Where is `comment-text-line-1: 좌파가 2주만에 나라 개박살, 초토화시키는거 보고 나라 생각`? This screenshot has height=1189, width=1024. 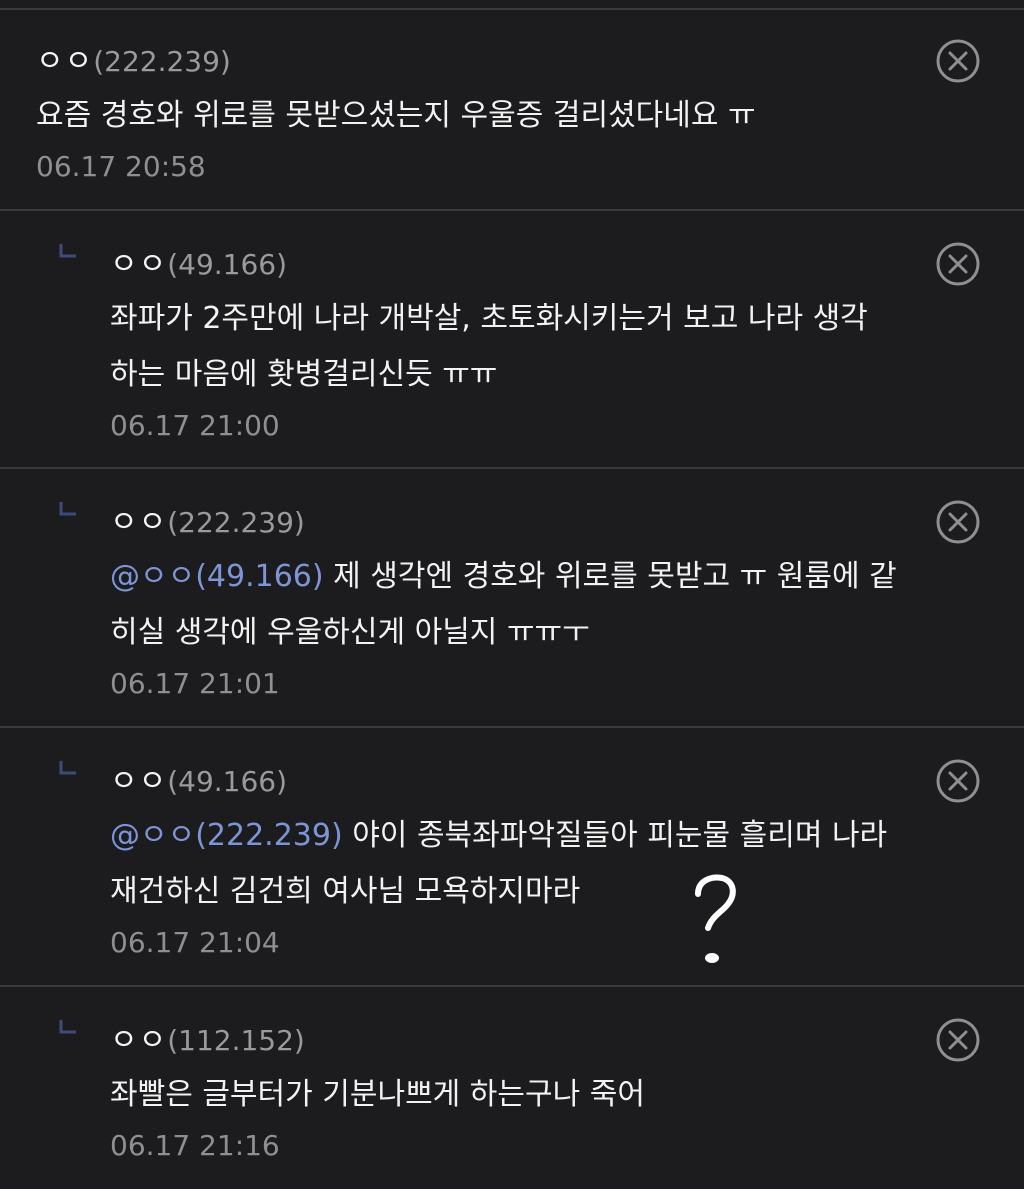
comment-text-line-1: 좌파가 2주만에 나라 개박살, 초토화시키는거 보고 나라 생각 is located at coordinates (489, 318).